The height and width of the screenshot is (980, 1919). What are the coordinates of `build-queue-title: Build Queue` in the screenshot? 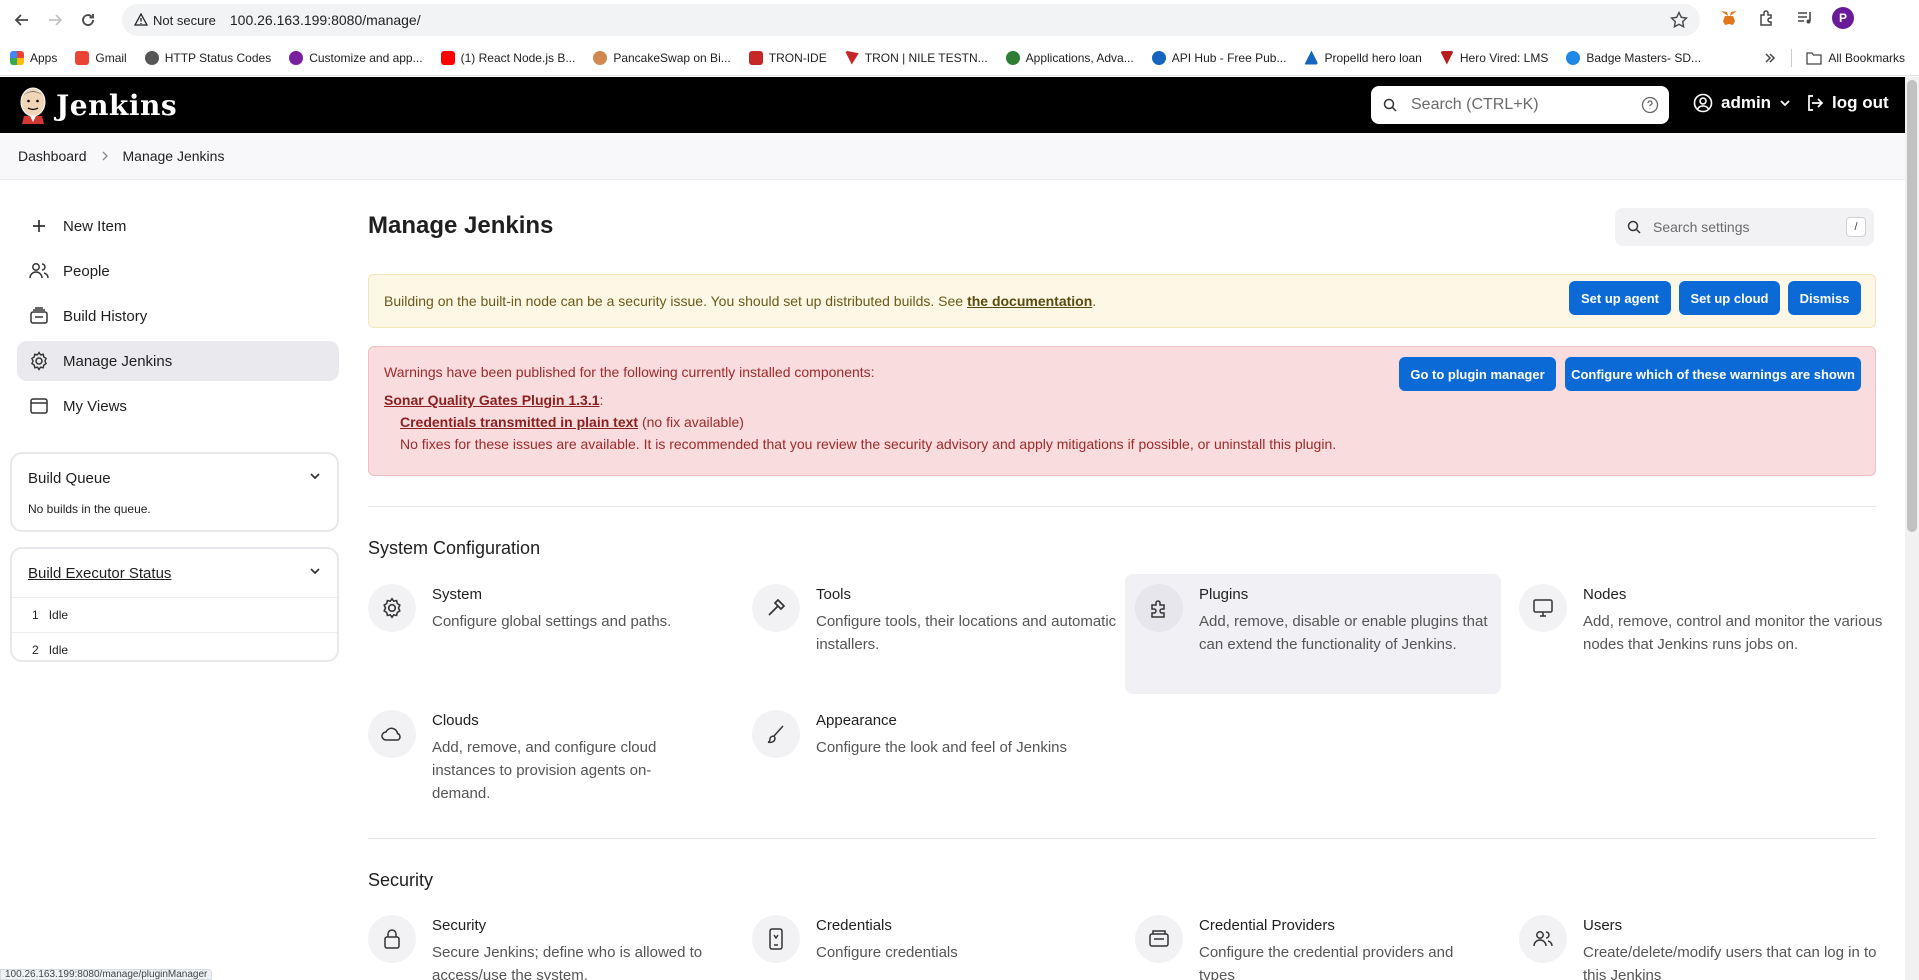 It's located at (69, 478).